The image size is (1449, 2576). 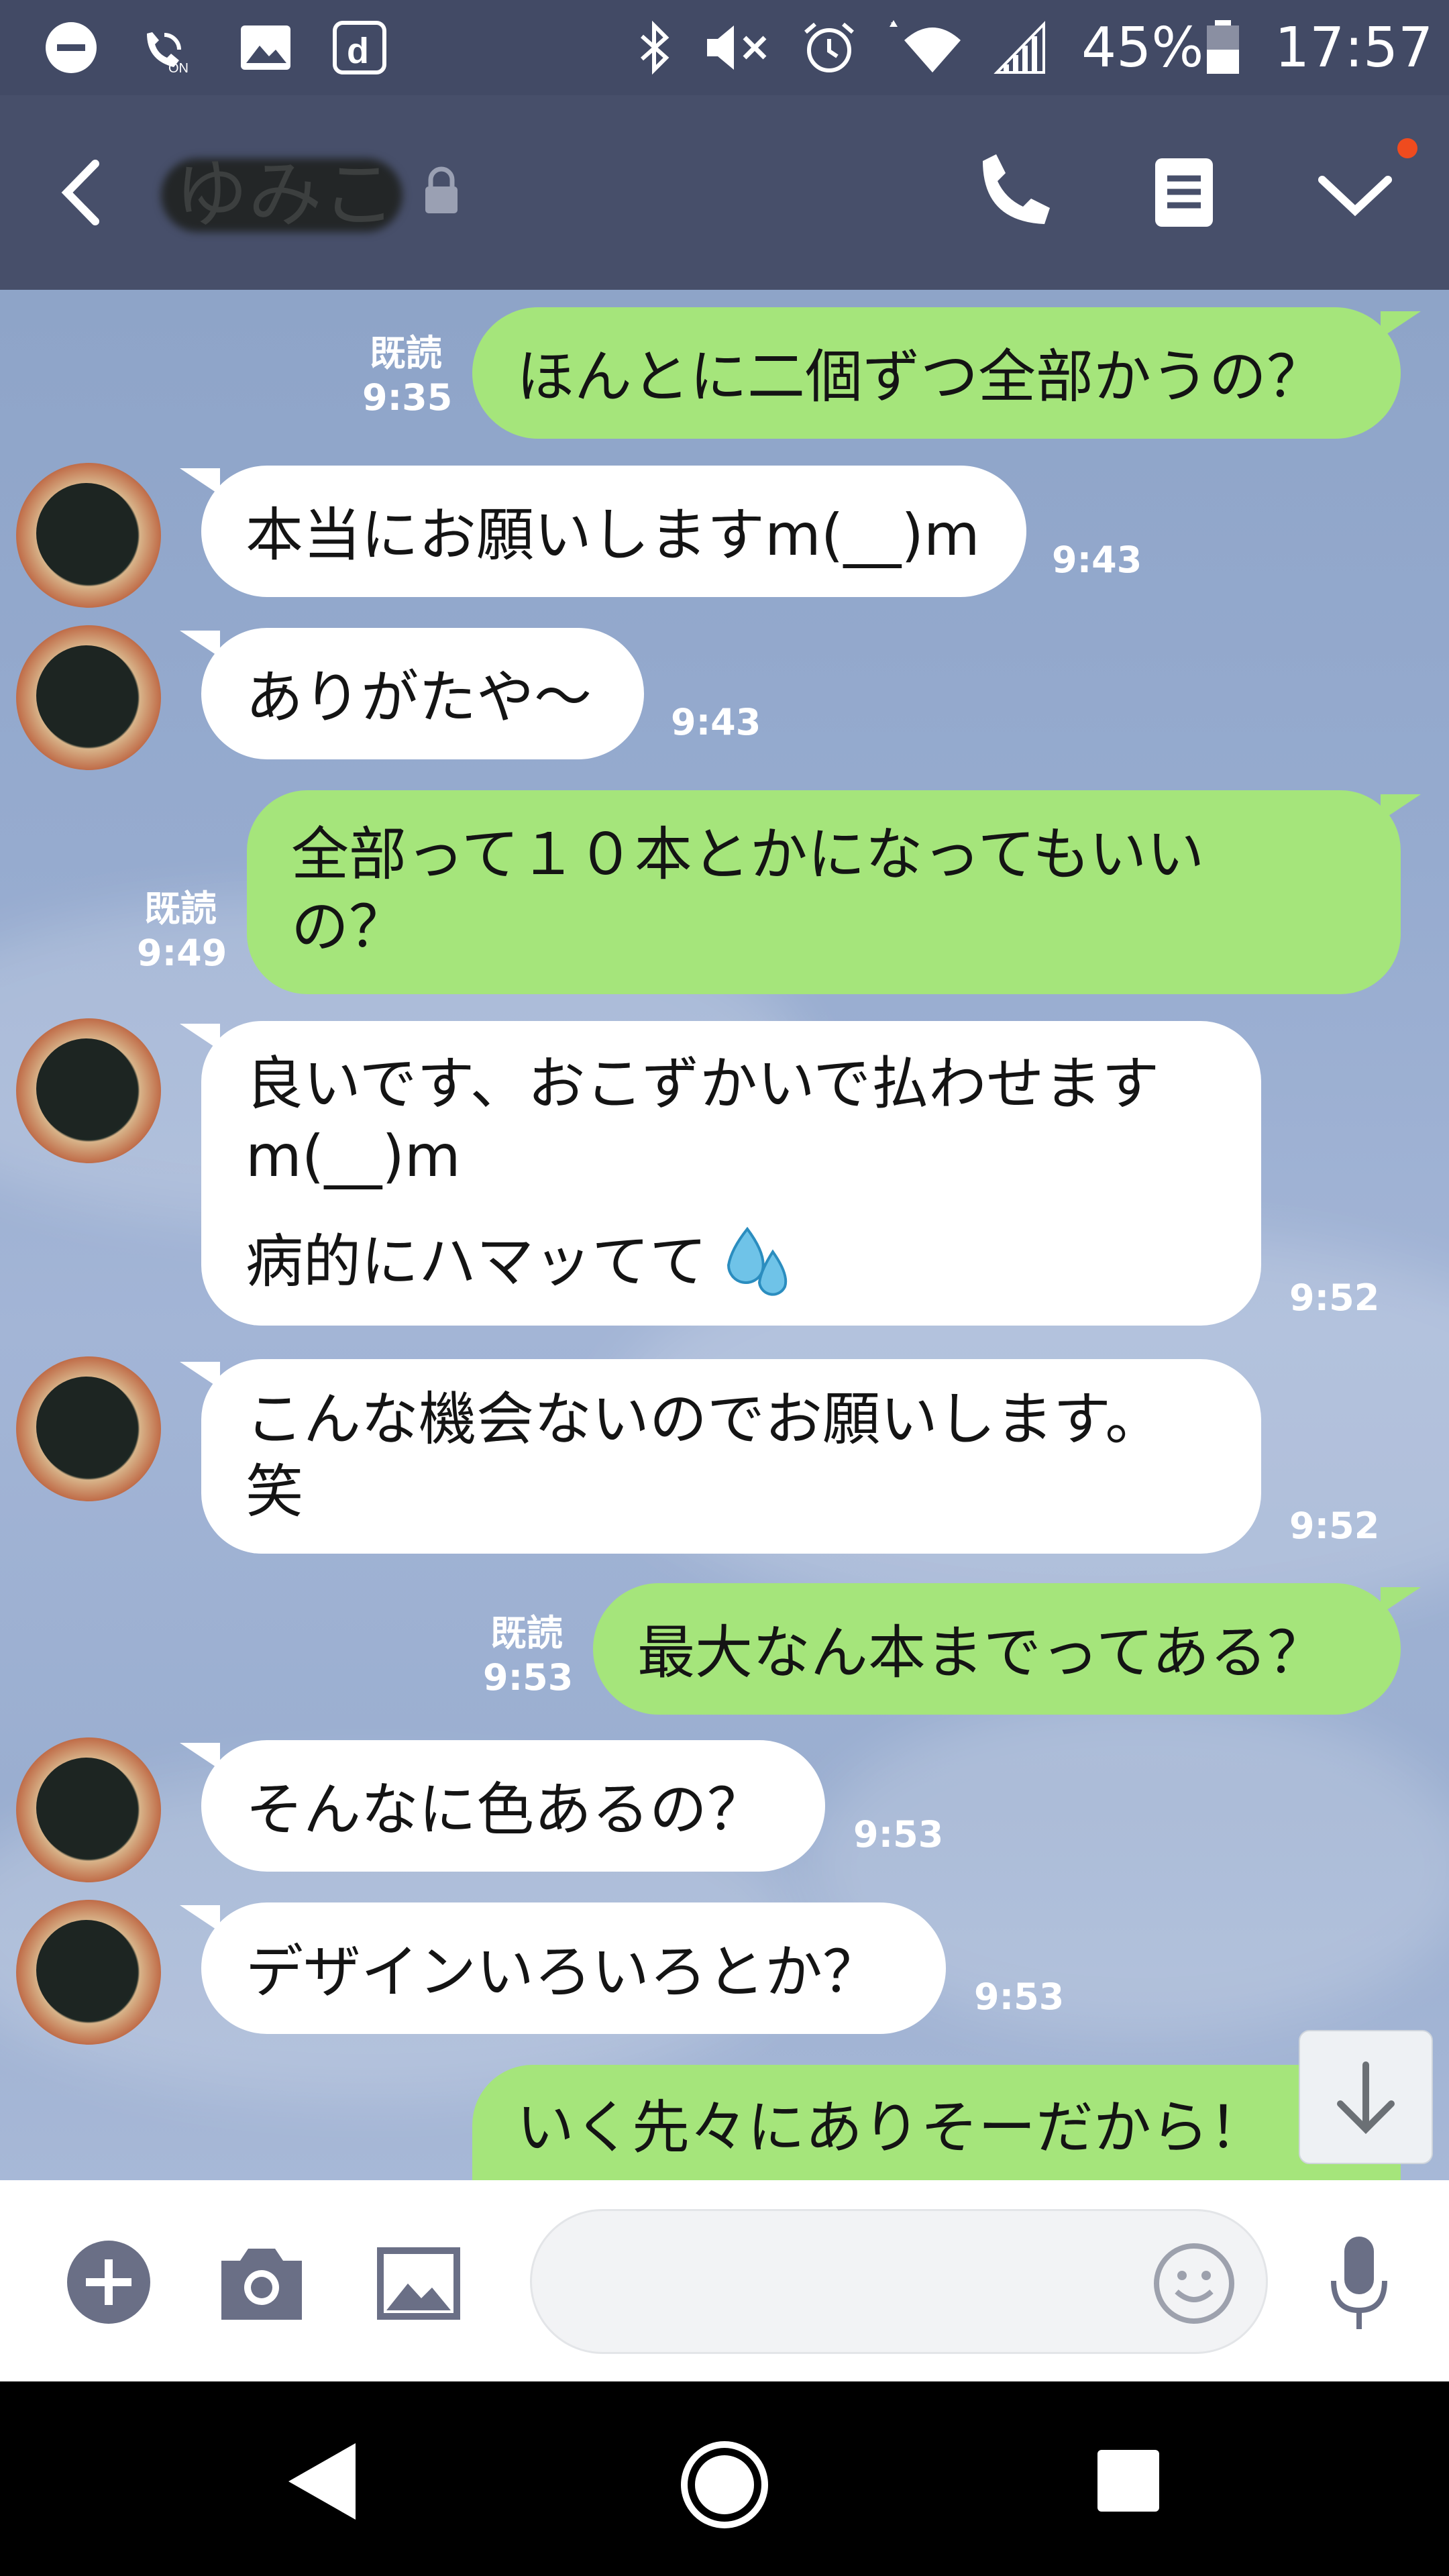 I want to click on message-bubble-in: こんな機会ないのでお願いします。 笑, so click(x=731, y=1456).